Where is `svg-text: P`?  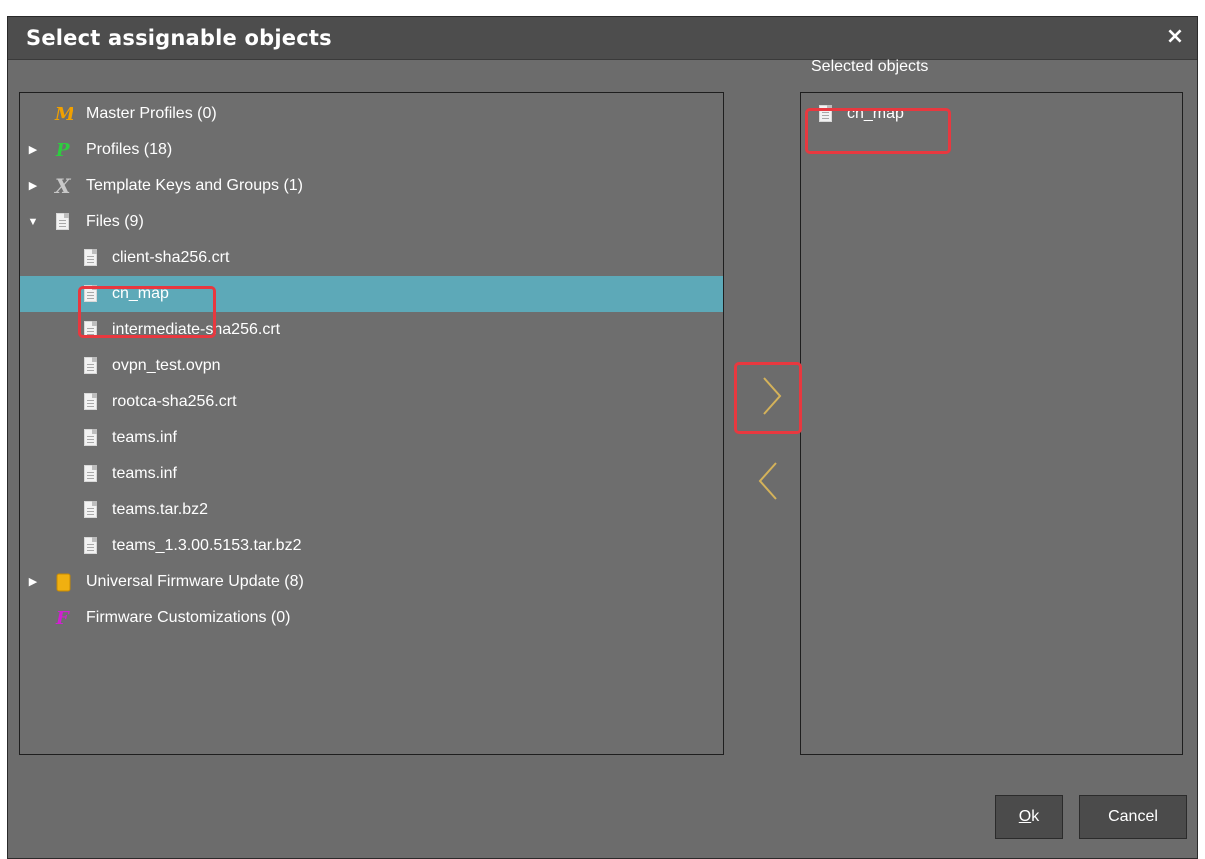 svg-text: P is located at coordinates (62, 150).